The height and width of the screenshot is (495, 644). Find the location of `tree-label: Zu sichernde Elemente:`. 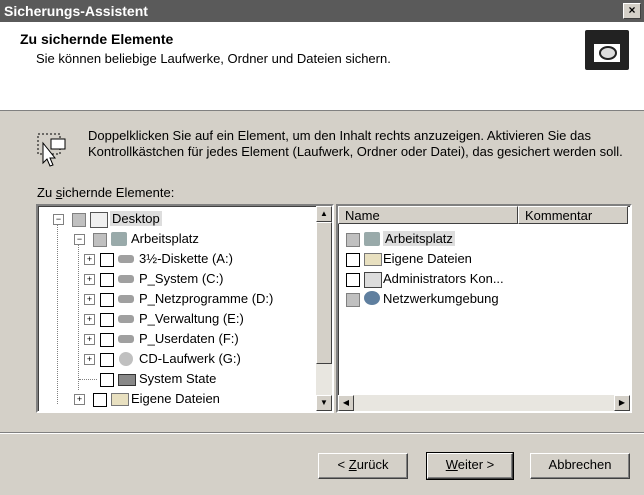

tree-label: Zu sichernde Elemente: is located at coordinates (106, 192).